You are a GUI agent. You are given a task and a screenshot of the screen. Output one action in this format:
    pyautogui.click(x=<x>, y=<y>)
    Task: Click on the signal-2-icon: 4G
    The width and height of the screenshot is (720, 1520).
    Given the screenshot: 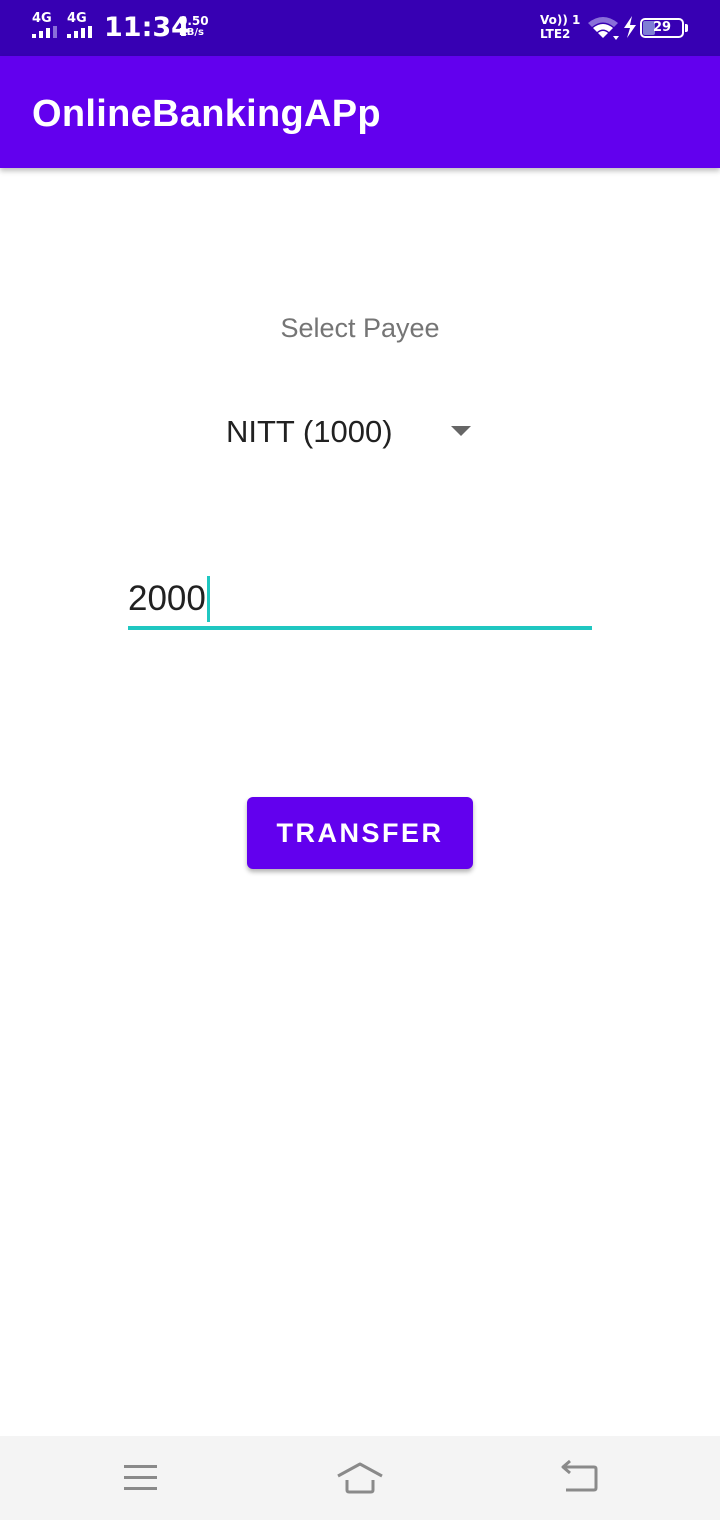 What is the action you would take?
    pyautogui.click(x=83, y=26)
    